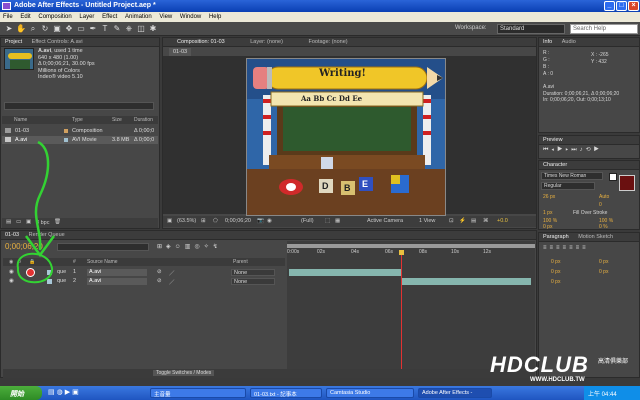 The image size is (640, 400). I want to click on indent-left-value: 0 px, so click(555, 262).